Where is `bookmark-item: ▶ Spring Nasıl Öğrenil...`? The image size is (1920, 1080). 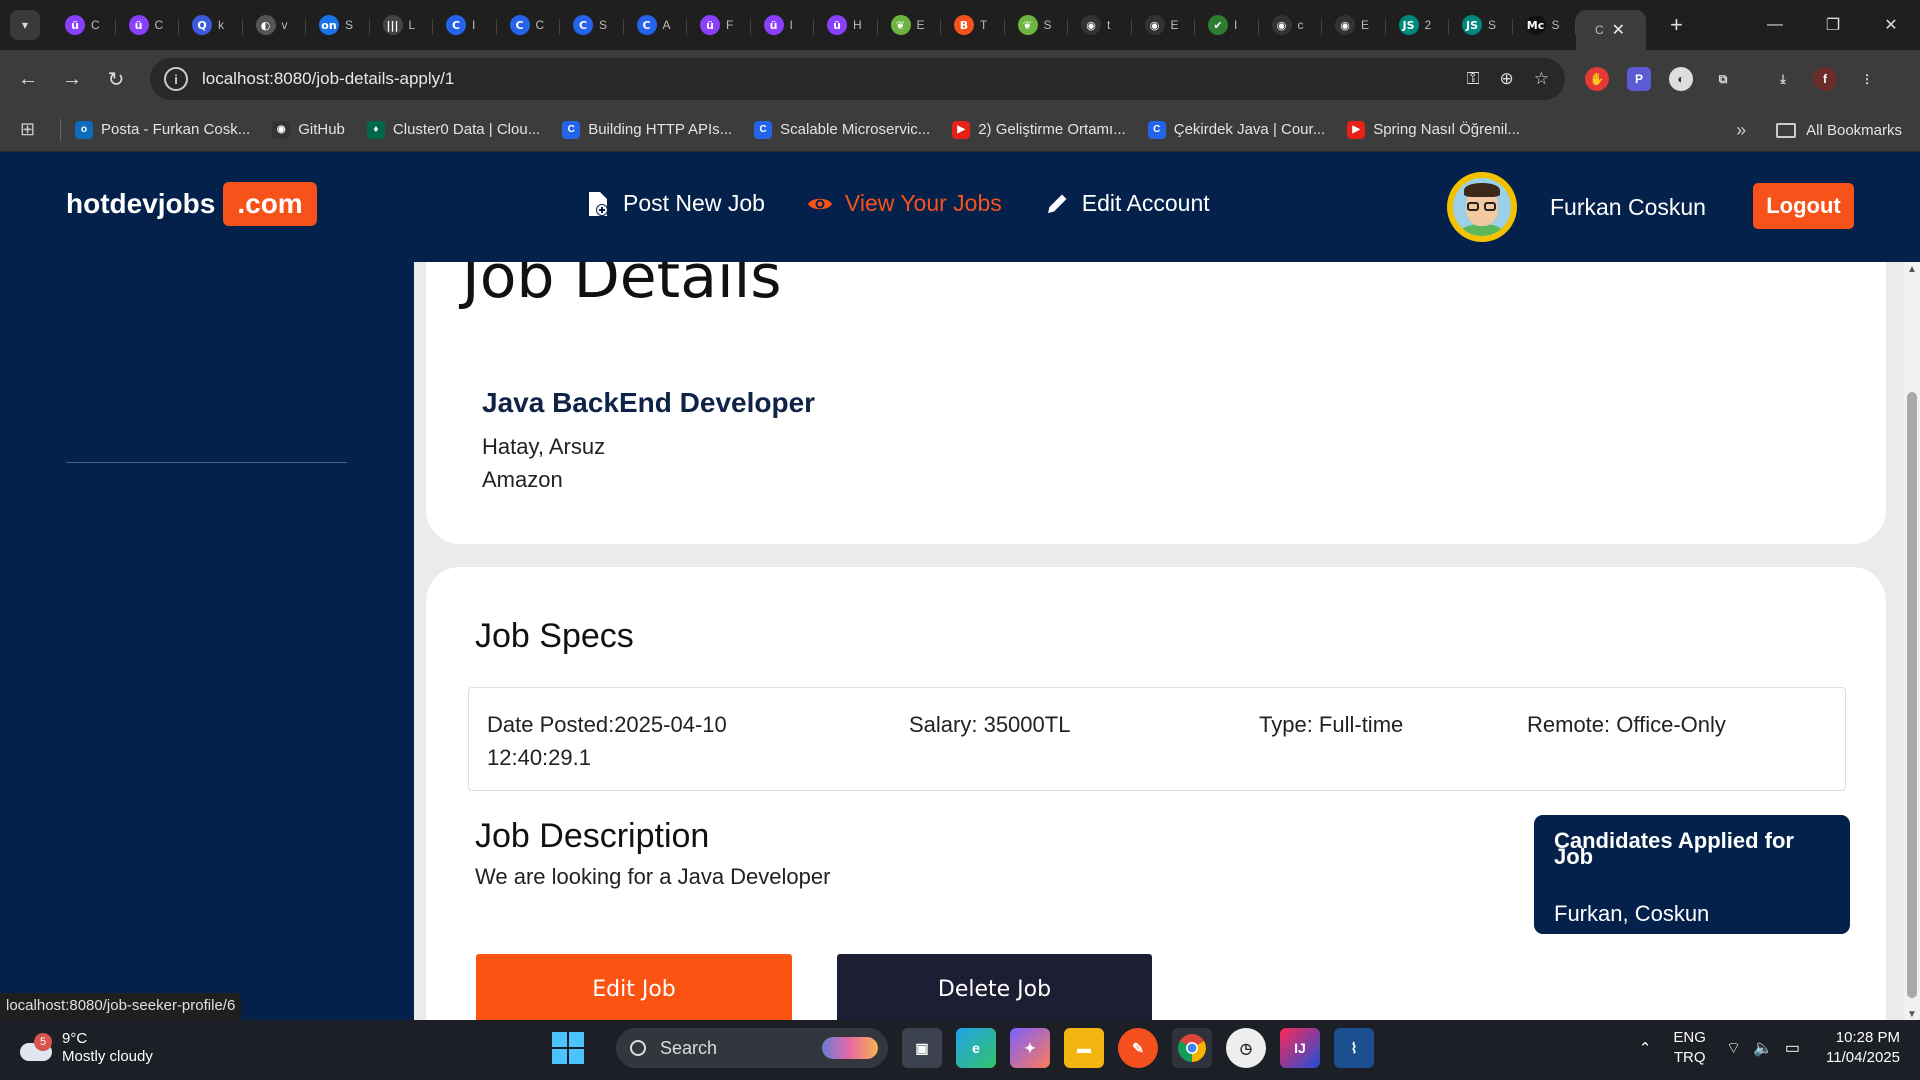
bookmark-item: ▶ Spring Nasıl Öğrenil... is located at coordinates (1433, 129).